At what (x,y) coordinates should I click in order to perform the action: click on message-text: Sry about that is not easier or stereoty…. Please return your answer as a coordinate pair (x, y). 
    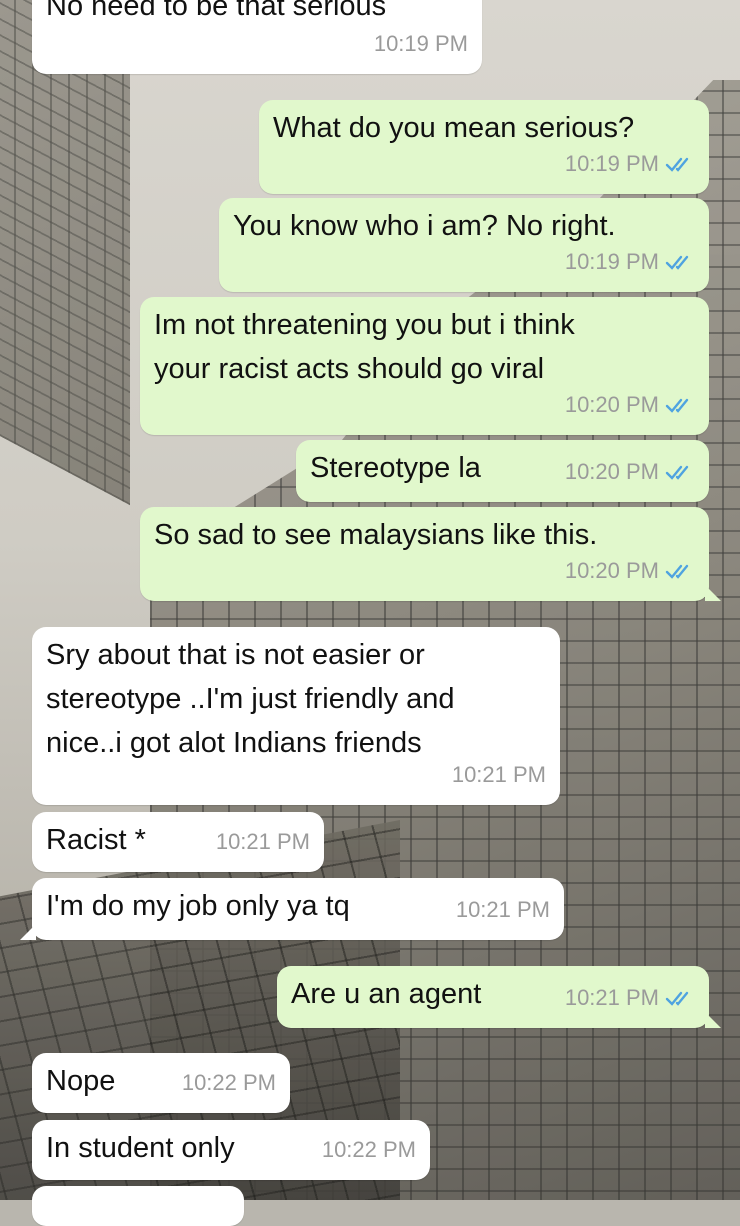
    Looking at the image, I should click on (250, 699).